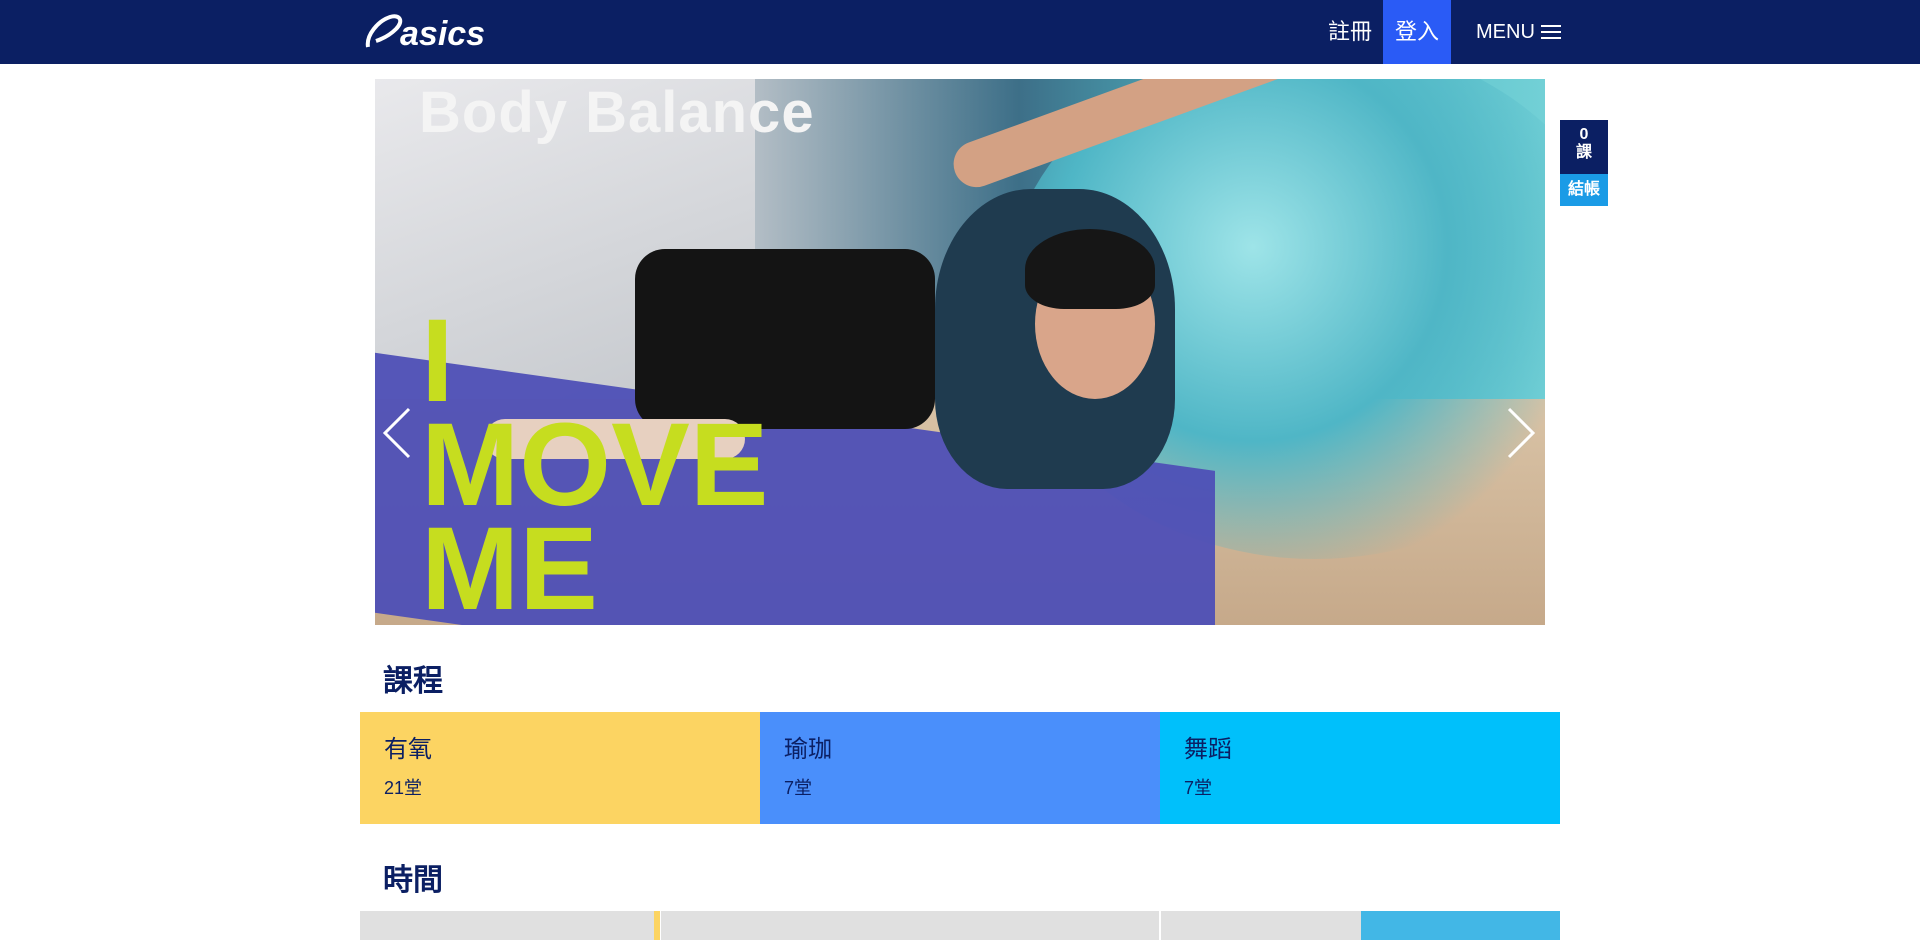 The height and width of the screenshot is (940, 1920). What do you see at coordinates (560, 768) in the screenshot?
I see `category-aerobic: 有氧 21堂` at bounding box center [560, 768].